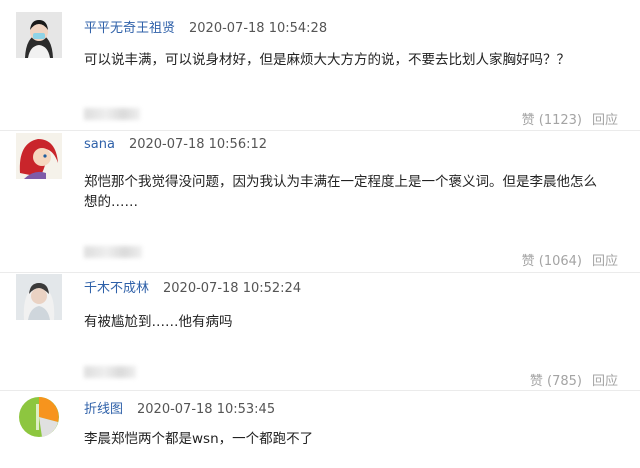 This screenshot has width=640, height=468. What do you see at coordinates (560, 120) in the screenshot?
I see `like-count: (1123)` at bounding box center [560, 120].